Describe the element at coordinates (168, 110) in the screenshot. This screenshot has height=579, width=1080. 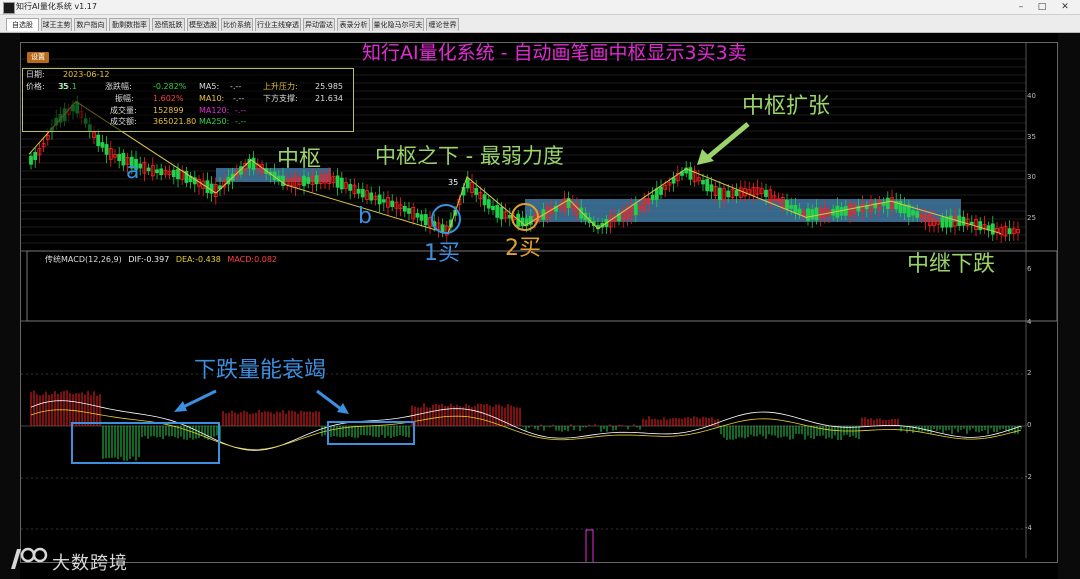
I see `volume-value: 152899` at that location.